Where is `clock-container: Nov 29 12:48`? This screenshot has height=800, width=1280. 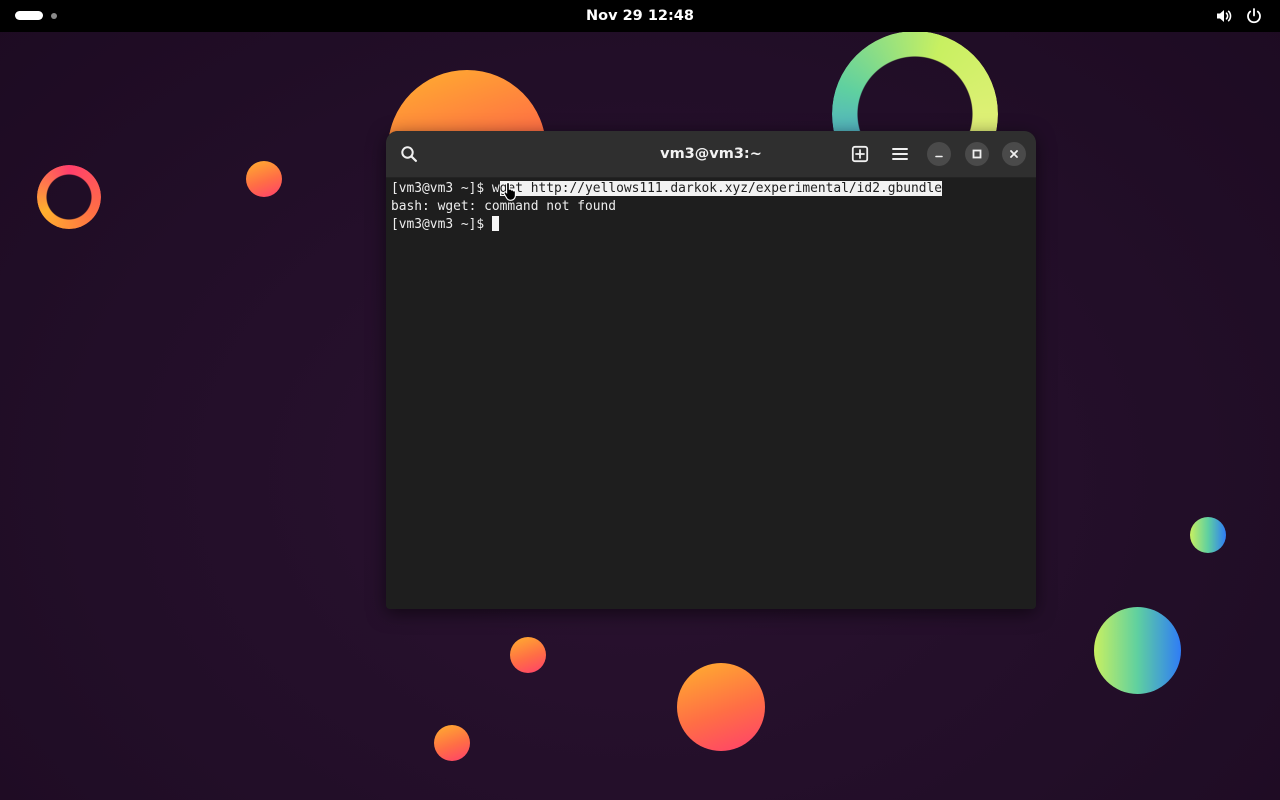 clock-container: Nov 29 12:48 is located at coordinates (640, 16).